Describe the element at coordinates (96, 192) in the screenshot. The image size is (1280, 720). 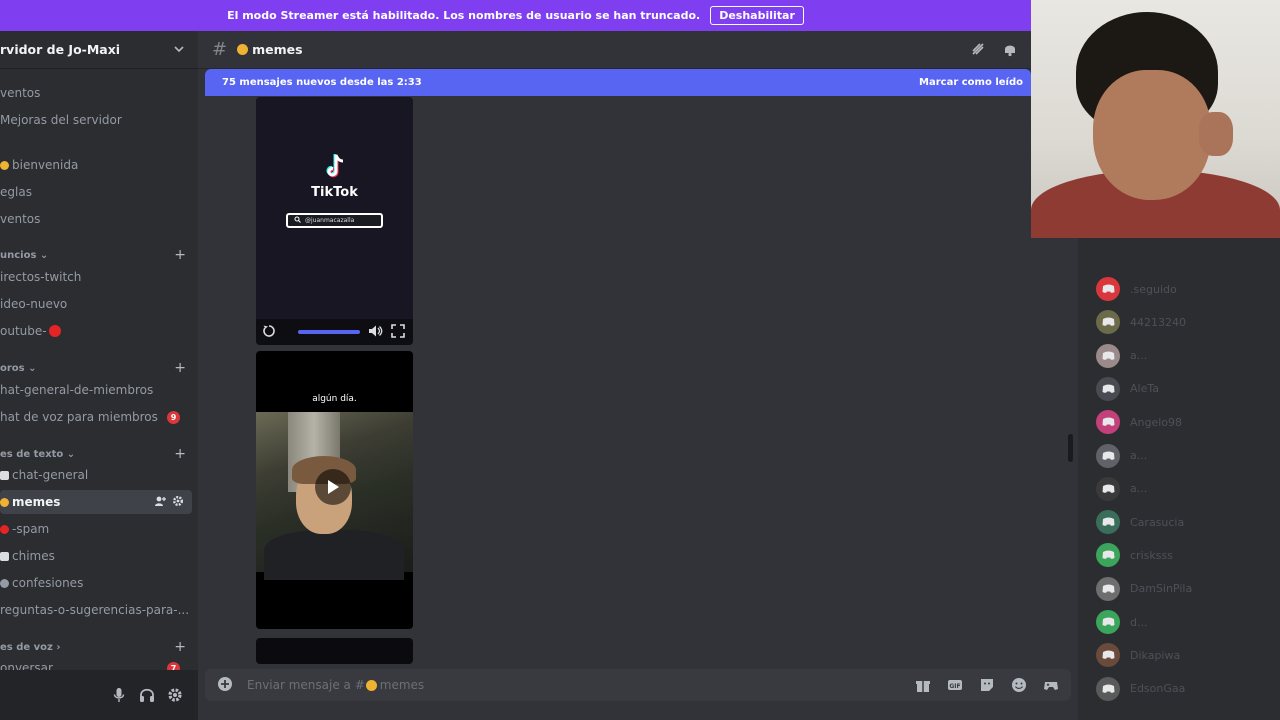
I see `channel-reglas: eglas` at that location.